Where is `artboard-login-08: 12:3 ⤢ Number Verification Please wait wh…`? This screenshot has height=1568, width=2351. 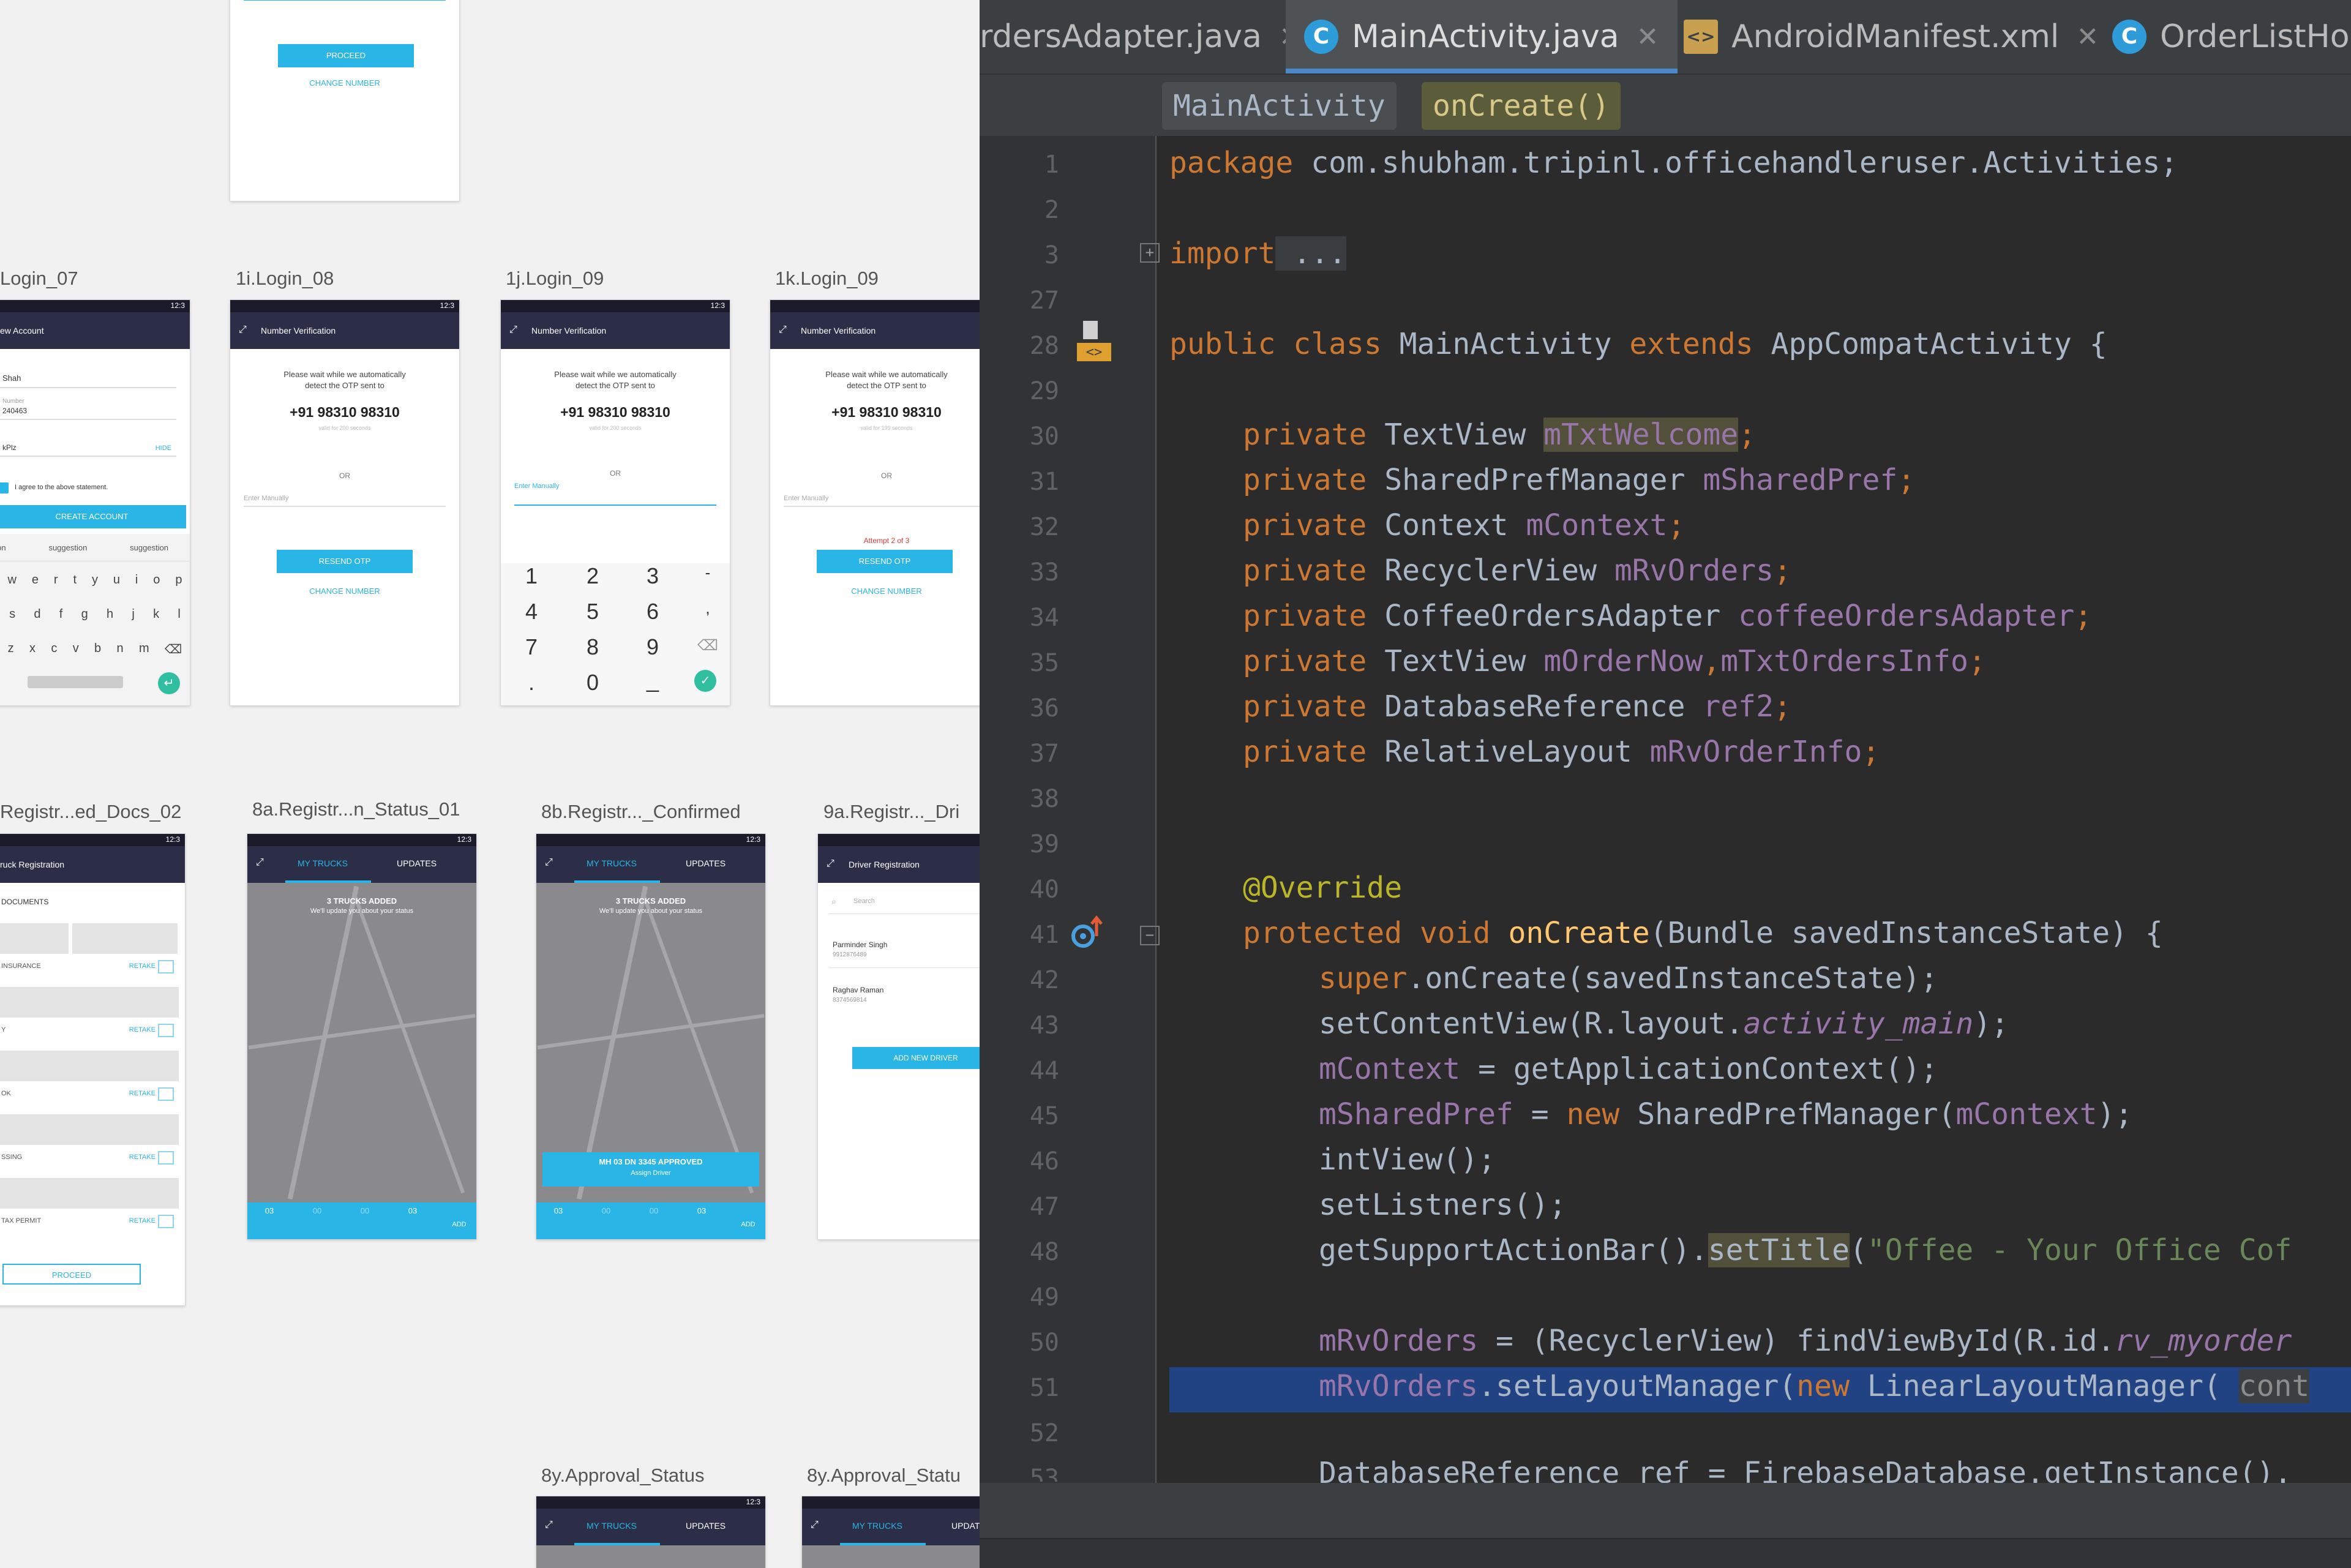
artboard-login-08: 12:3 ⤢ Number Verification Please wait wh… is located at coordinates (344, 502).